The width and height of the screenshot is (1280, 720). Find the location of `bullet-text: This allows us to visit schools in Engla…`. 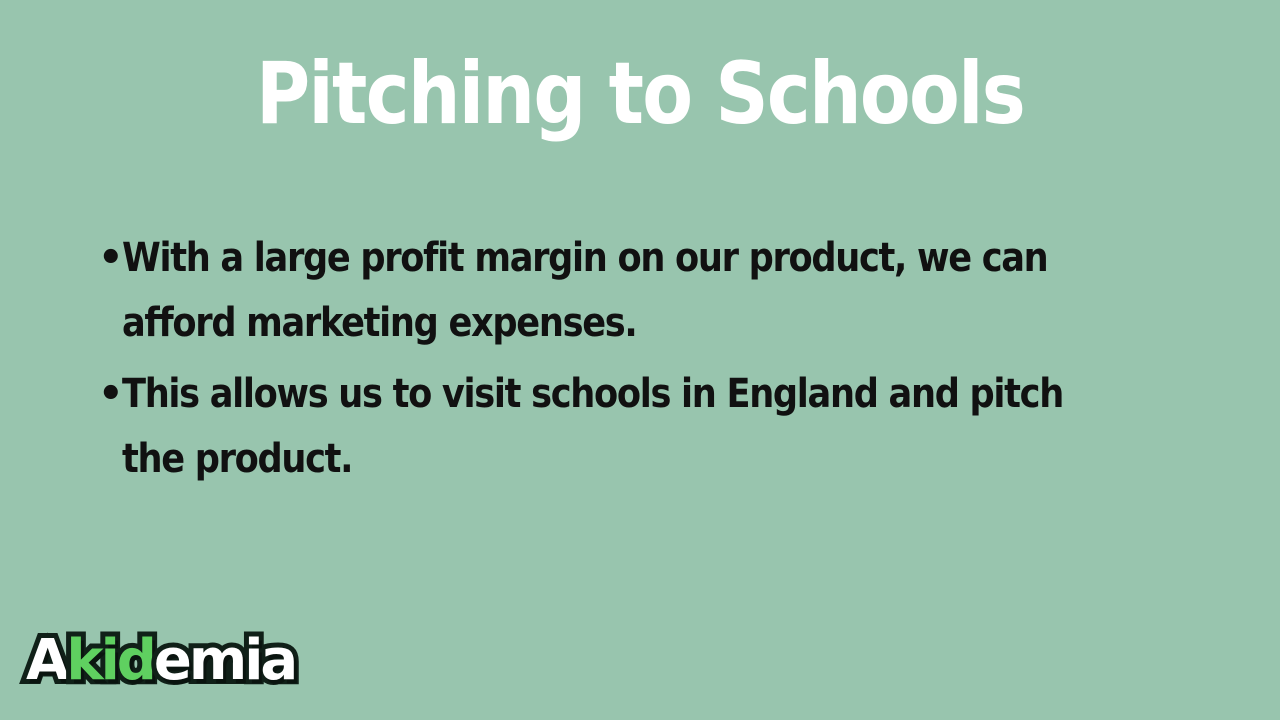

bullet-text: This allows us to visit schools in Engla… is located at coordinates (593, 426).